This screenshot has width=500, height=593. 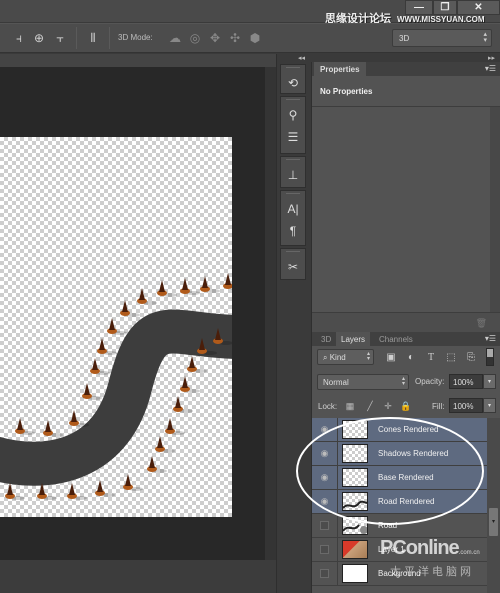 What do you see at coordinates (442, 38) in the screenshot?
I see `workspace-select: 3D ▴ ▾` at bounding box center [442, 38].